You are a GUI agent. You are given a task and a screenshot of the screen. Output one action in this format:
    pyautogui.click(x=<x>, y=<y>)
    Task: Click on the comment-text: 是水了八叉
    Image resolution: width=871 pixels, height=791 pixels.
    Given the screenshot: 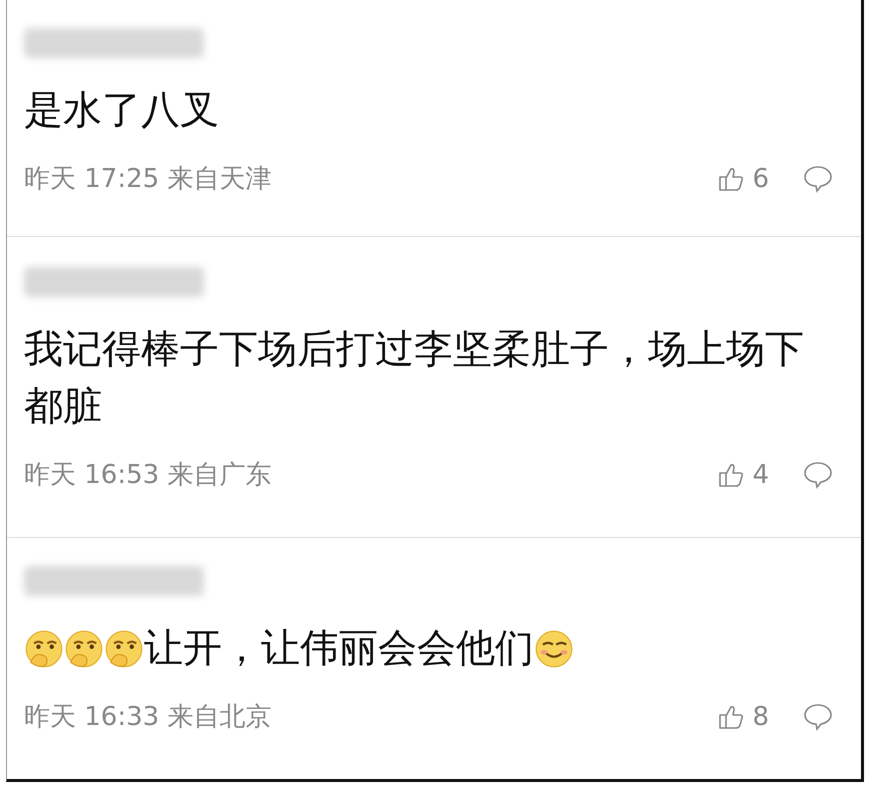 What is the action you would take?
    pyautogui.click(x=121, y=111)
    